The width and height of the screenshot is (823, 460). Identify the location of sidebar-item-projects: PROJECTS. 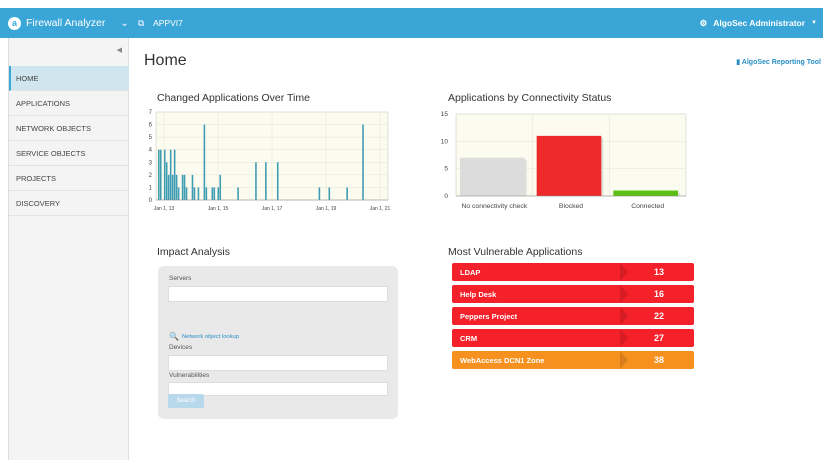
(69, 178).